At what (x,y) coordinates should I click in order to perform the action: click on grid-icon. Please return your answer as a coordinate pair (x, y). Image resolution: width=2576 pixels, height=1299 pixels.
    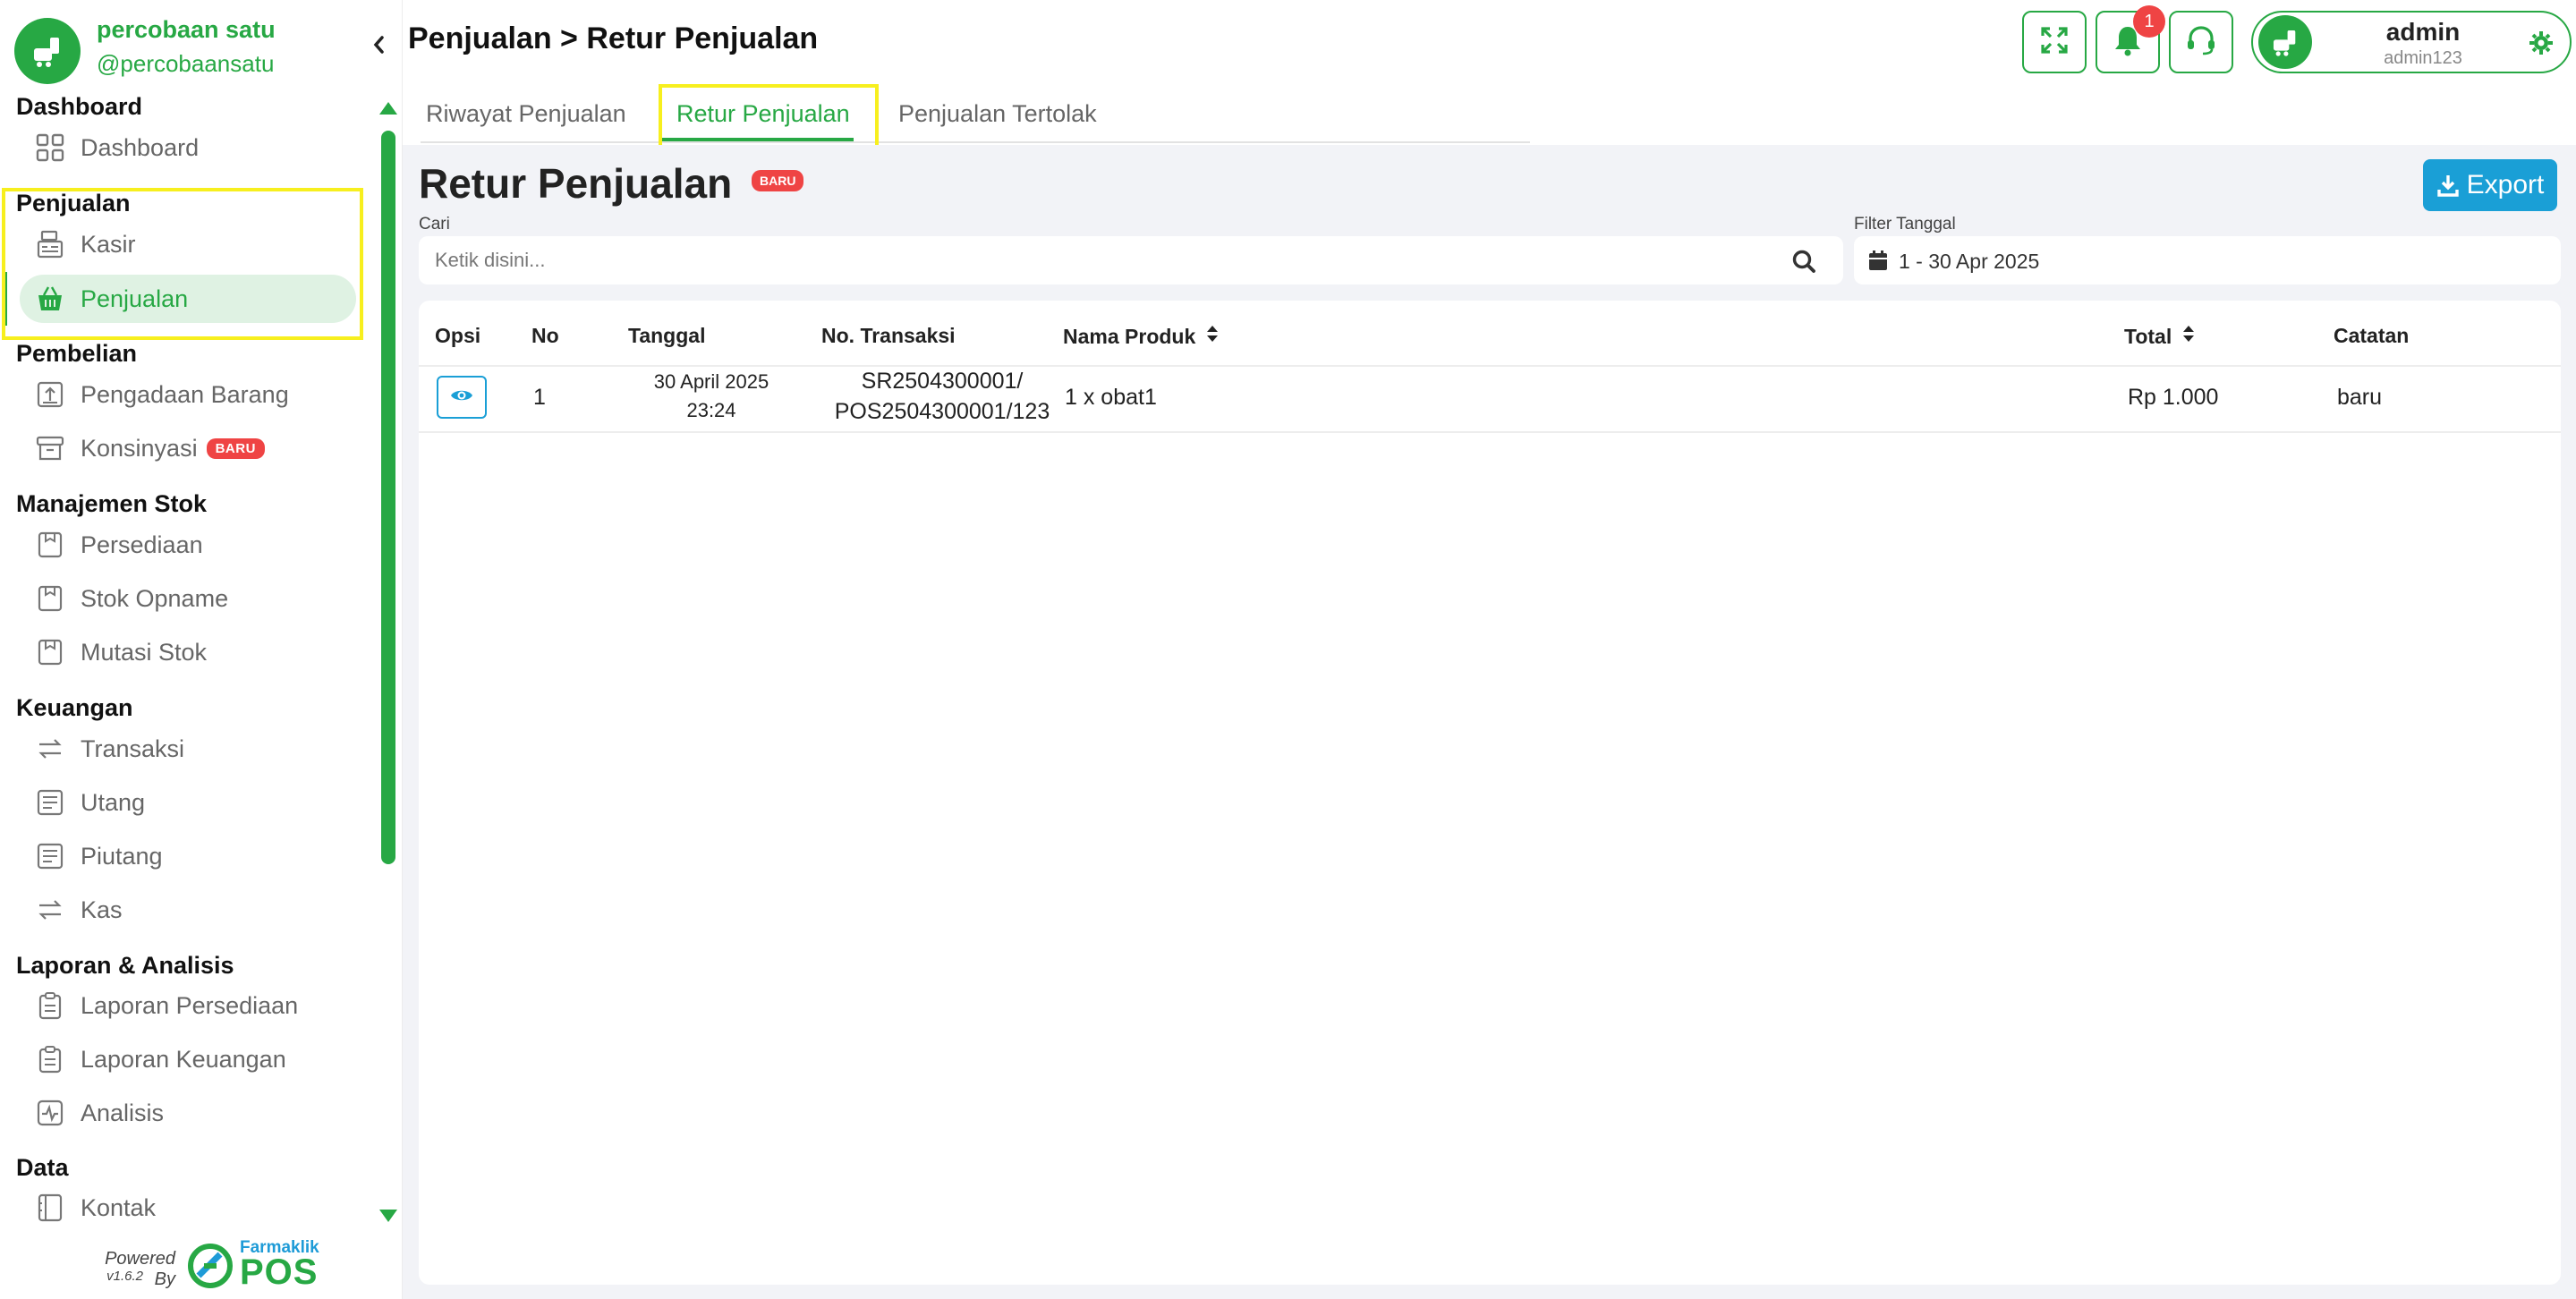
    Looking at the image, I should click on (50, 148).